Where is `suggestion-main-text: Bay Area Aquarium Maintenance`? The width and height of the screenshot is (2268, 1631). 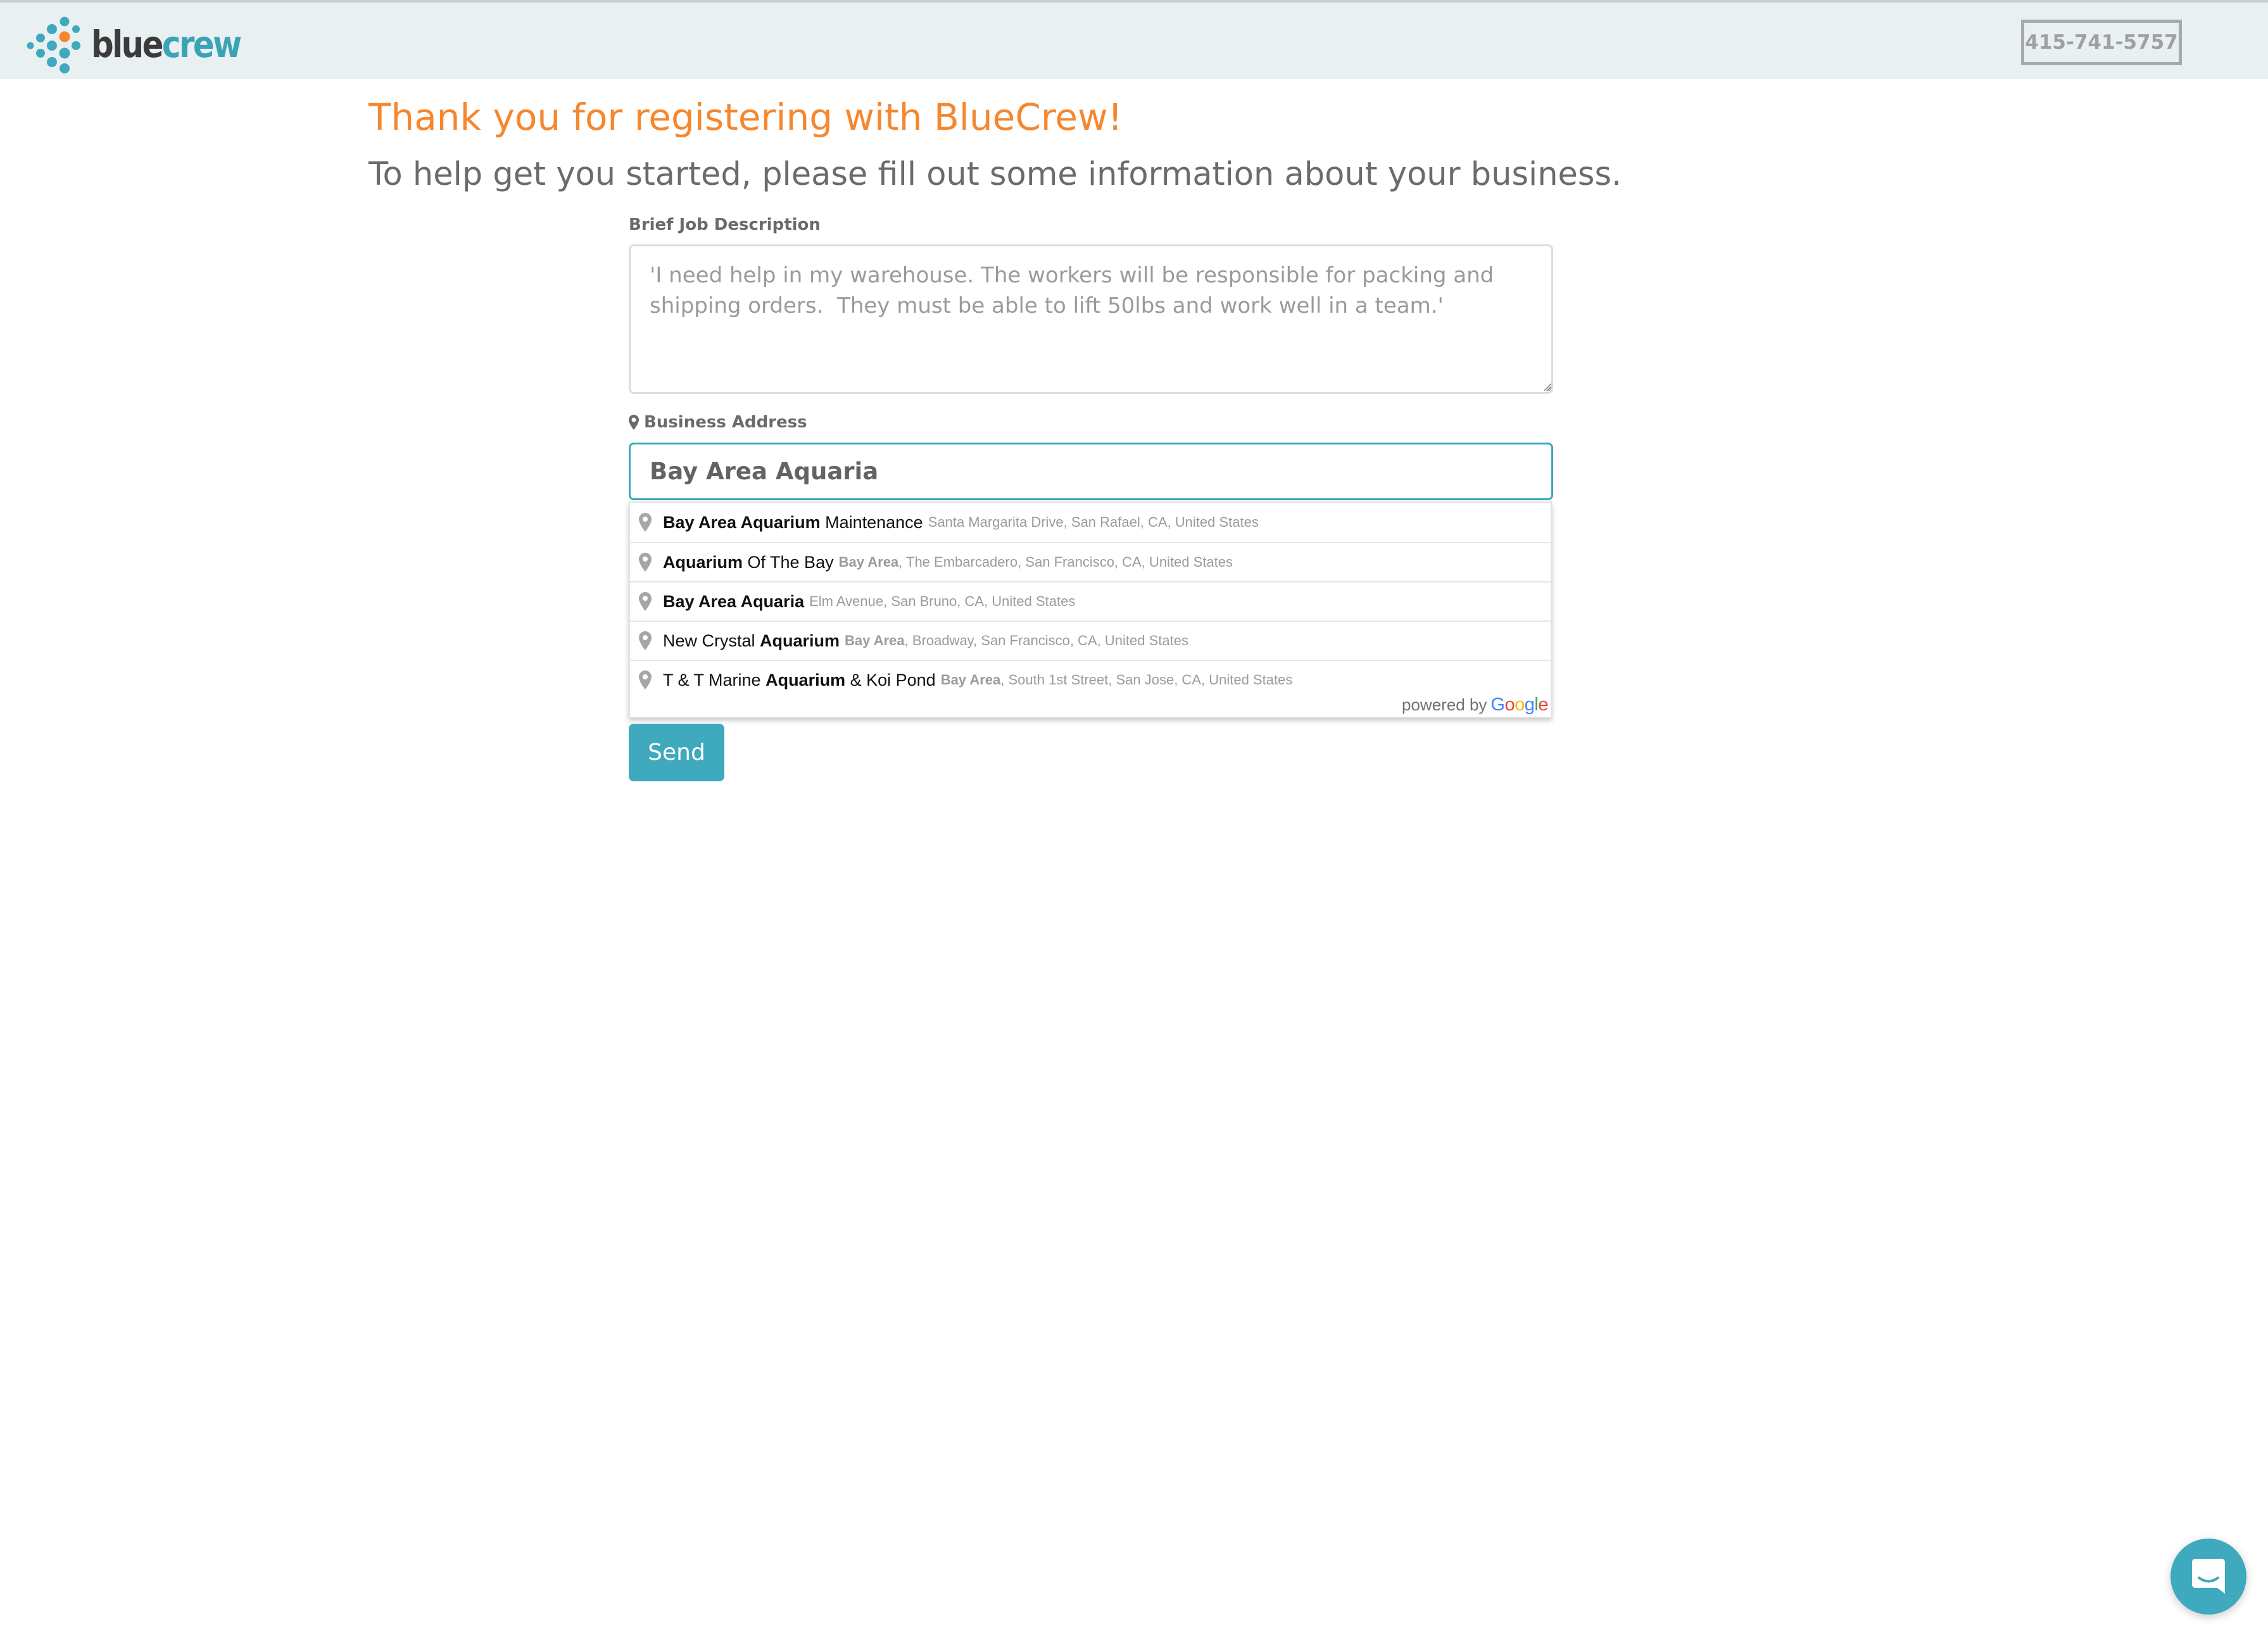 suggestion-main-text: Bay Area Aquarium Maintenance is located at coordinates (793, 522).